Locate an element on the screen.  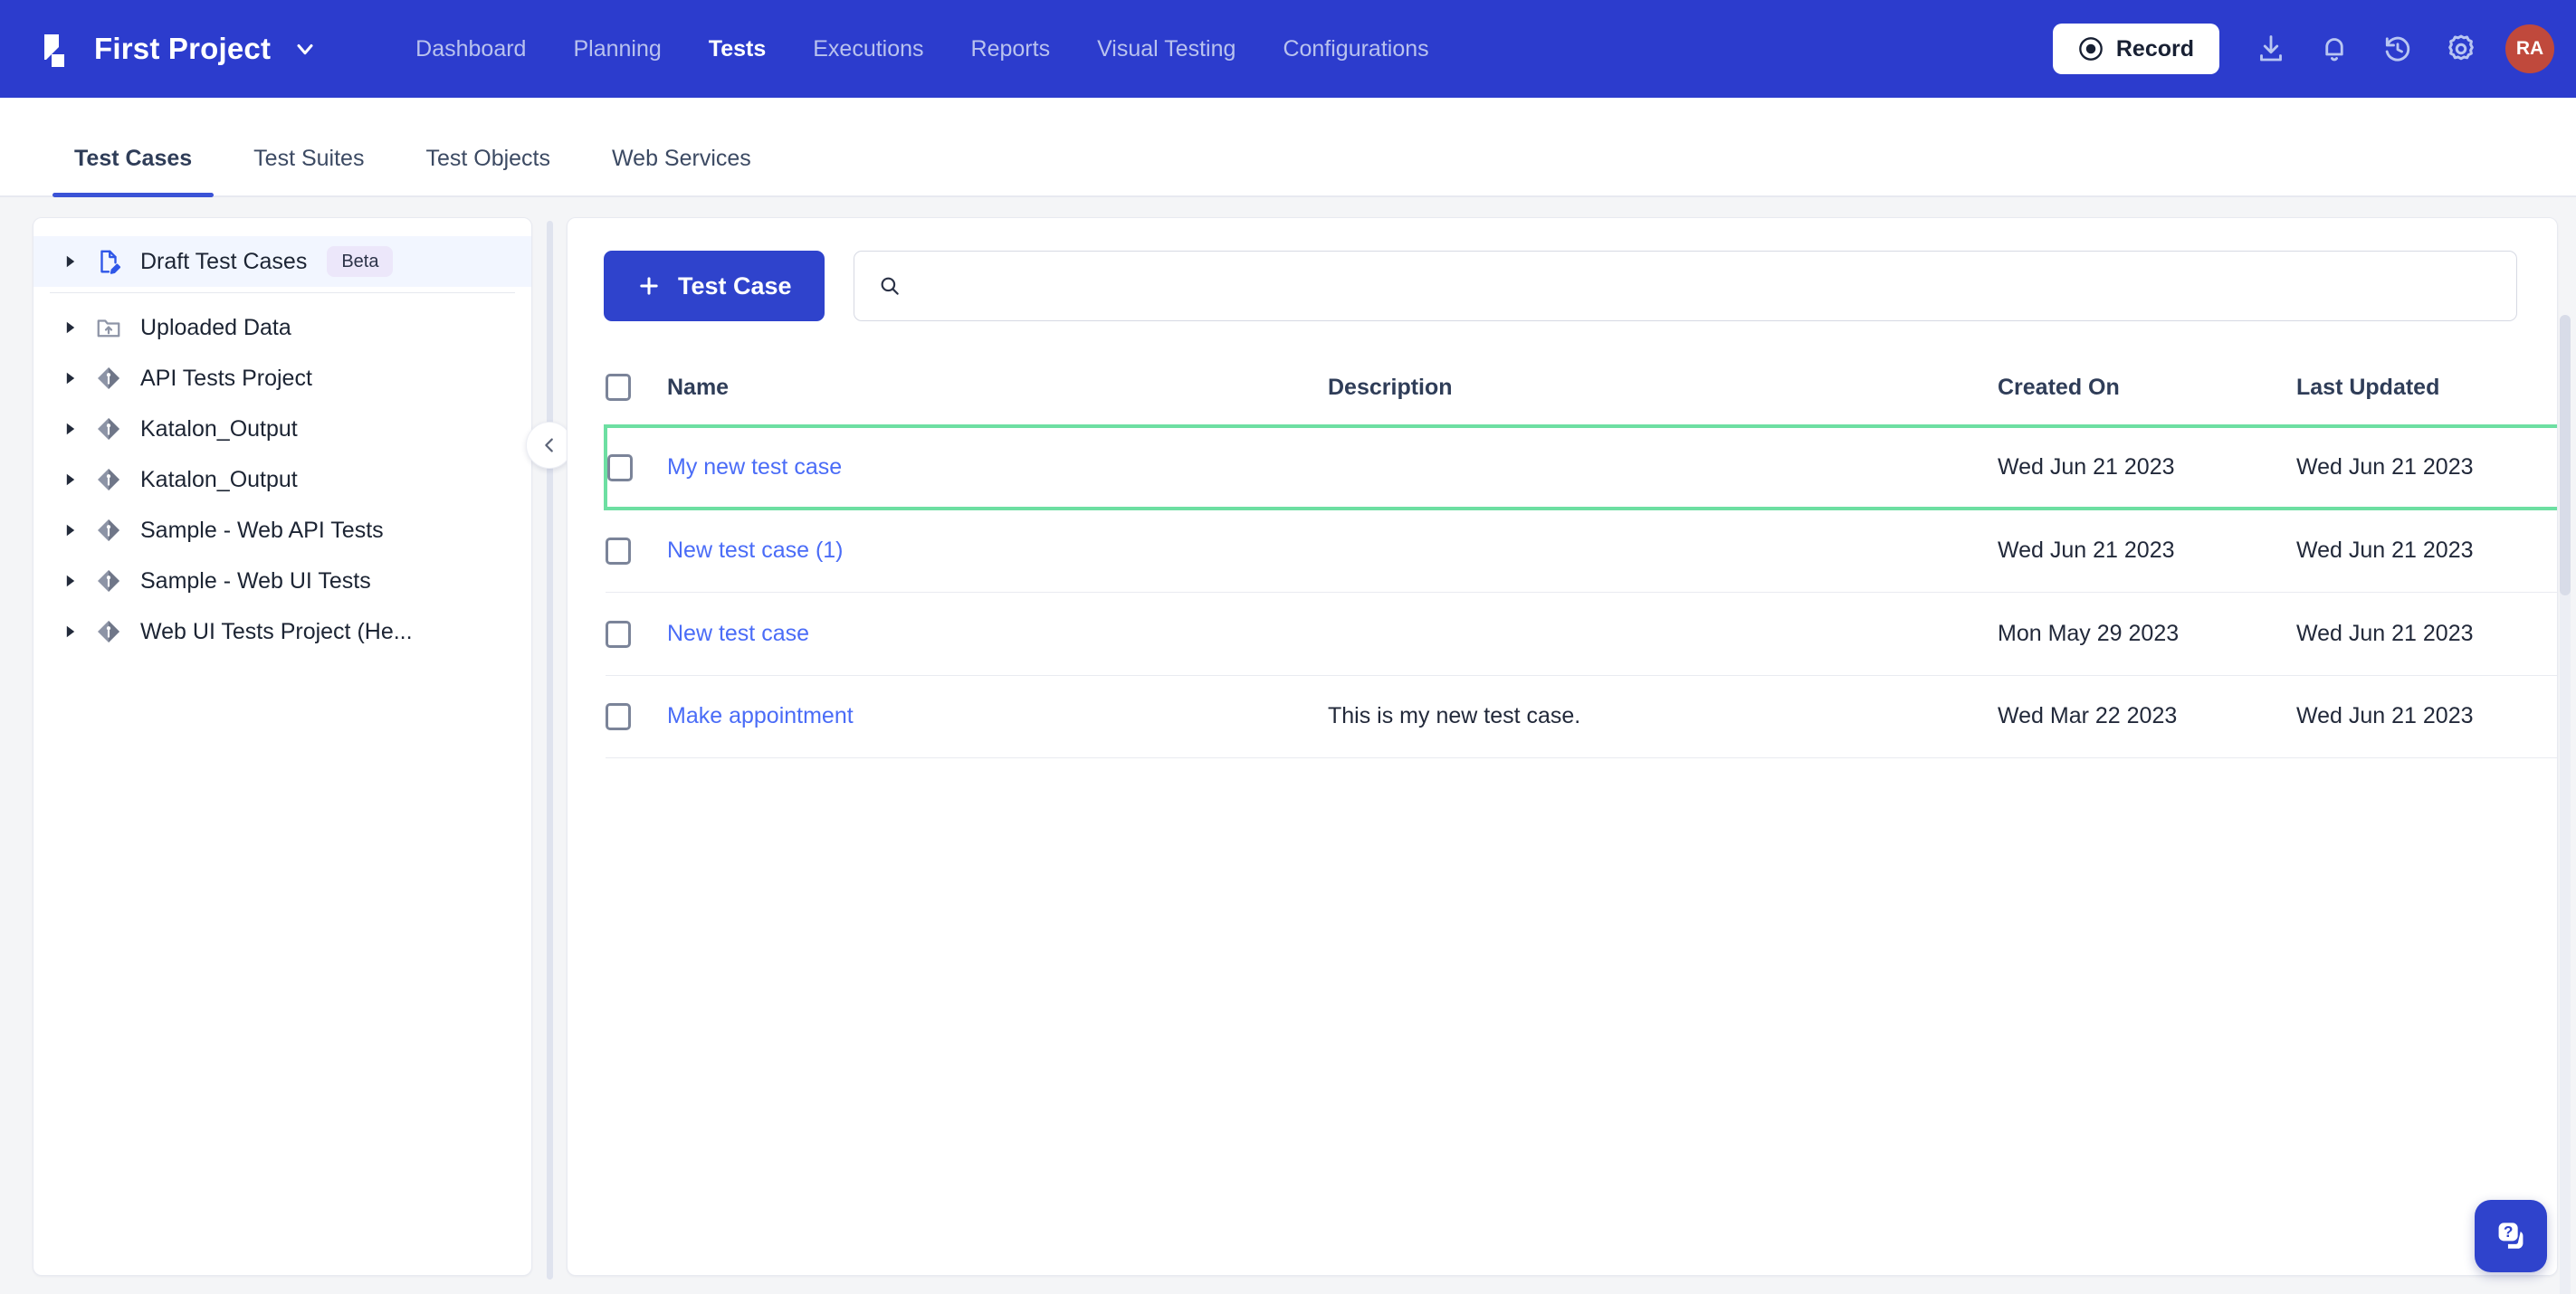
sidebar-item-sample-web-api-tests: Sample - Web API Tests is located at coordinates (282, 530).